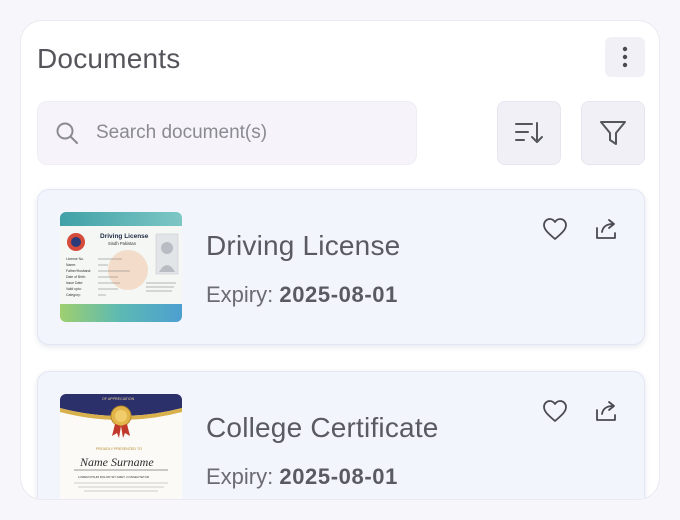 The width and height of the screenshot is (680, 520). I want to click on filter-icon, so click(613, 133).